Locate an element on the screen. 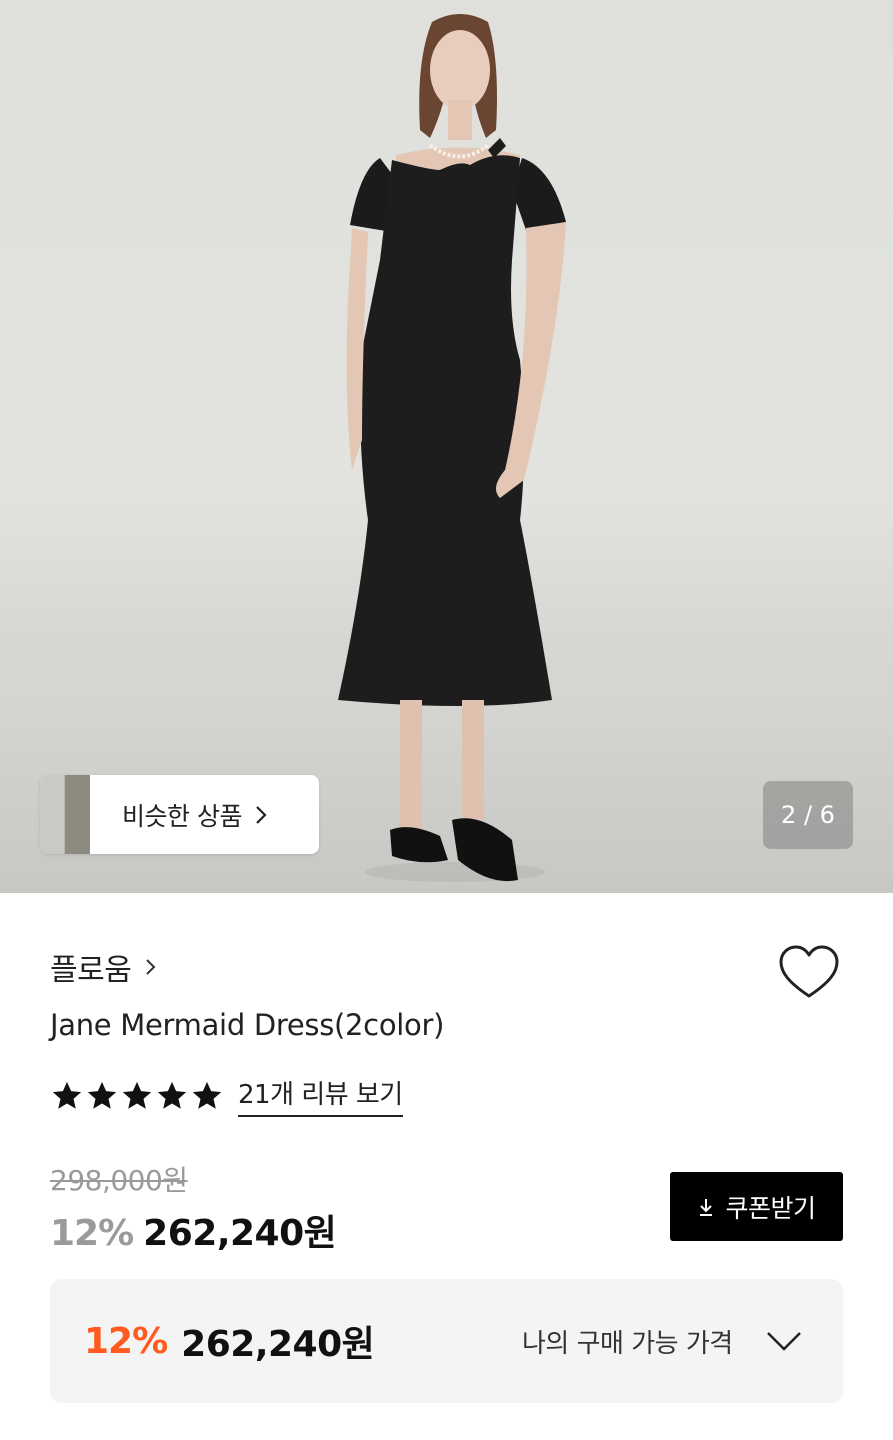  download-icon is located at coordinates (706, 1207).